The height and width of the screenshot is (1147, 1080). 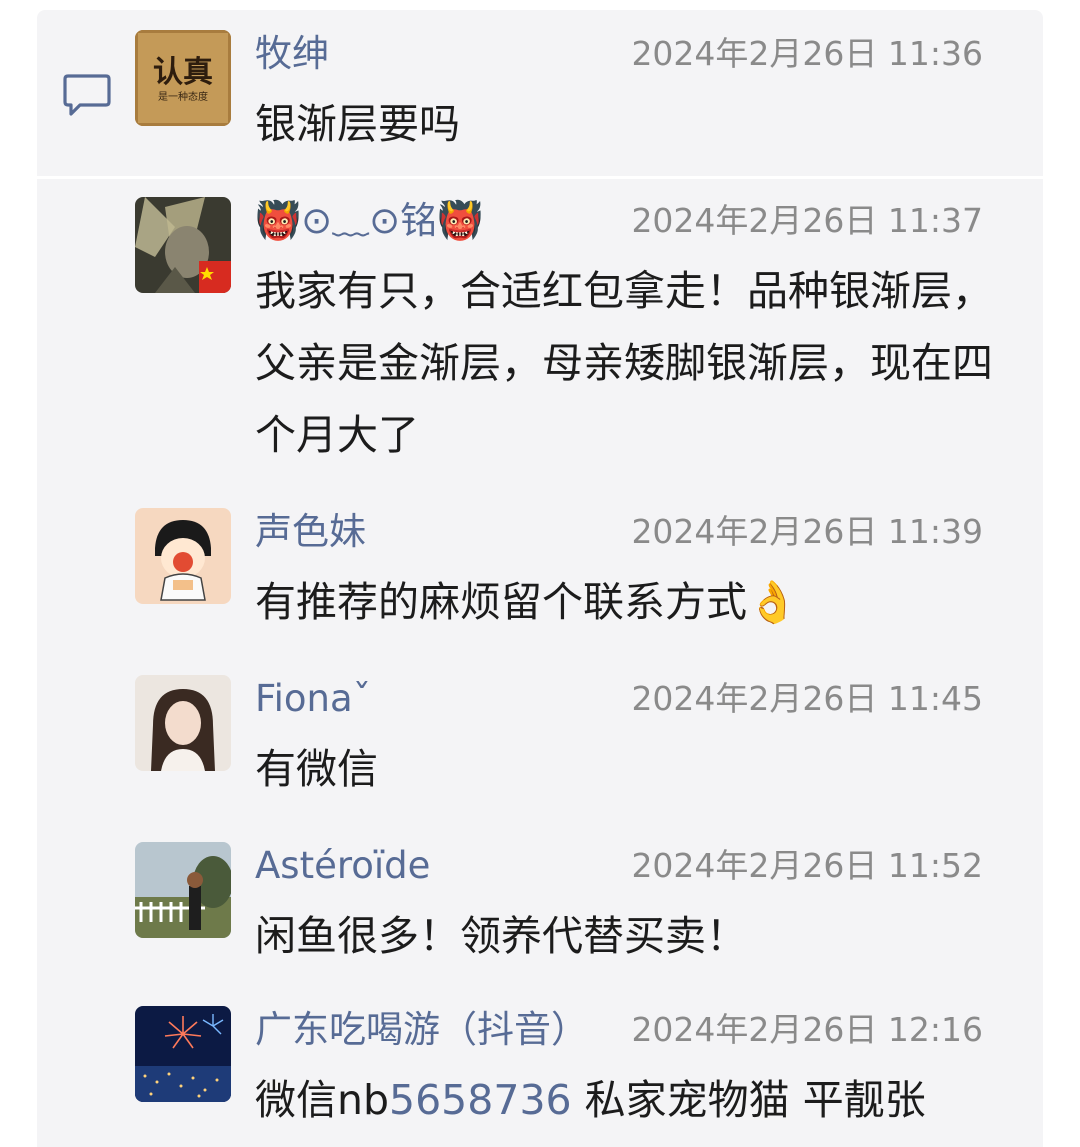 What do you see at coordinates (501, 936) in the screenshot?
I see `comment-text: 闲鱼很多！领养代替买卖！` at bounding box center [501, 936].